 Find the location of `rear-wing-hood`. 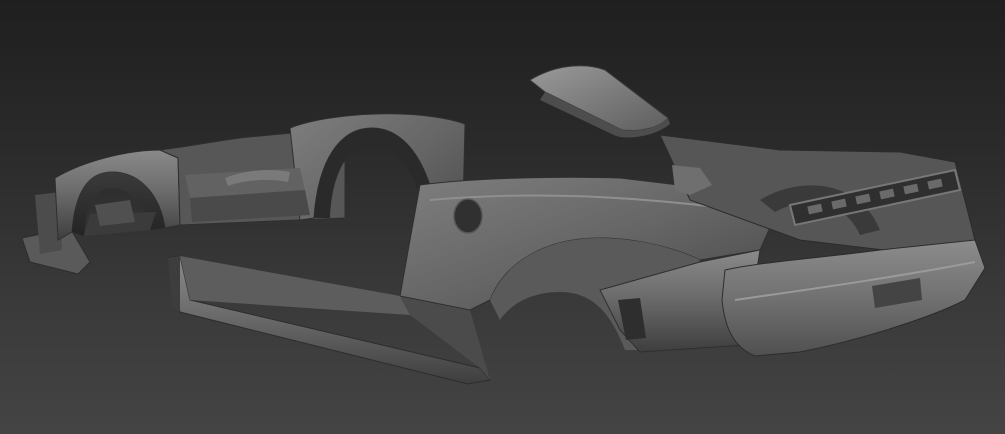

rear-wing-hood is located at coordinates (599, 101).